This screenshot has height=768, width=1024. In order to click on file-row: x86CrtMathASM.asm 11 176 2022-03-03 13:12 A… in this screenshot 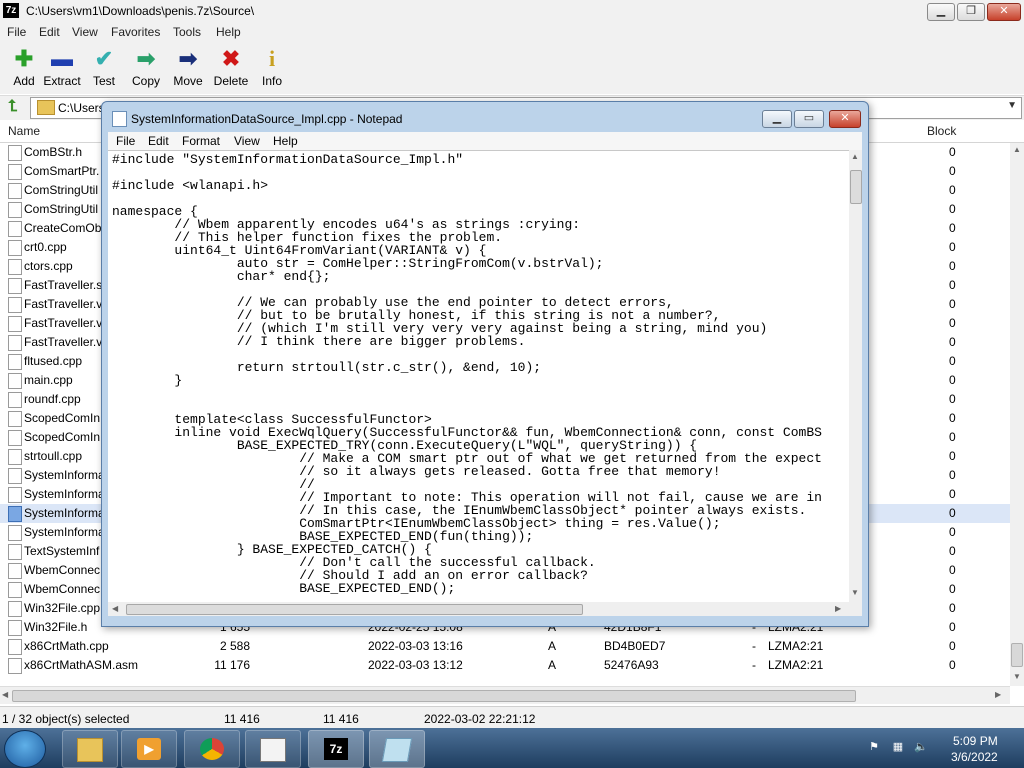, I will do `click(505, 665)`.